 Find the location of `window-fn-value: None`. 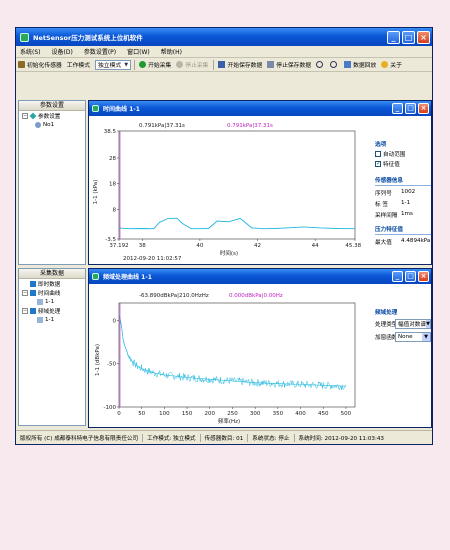

window-fn-value: None is located at coordinates (405, 337).